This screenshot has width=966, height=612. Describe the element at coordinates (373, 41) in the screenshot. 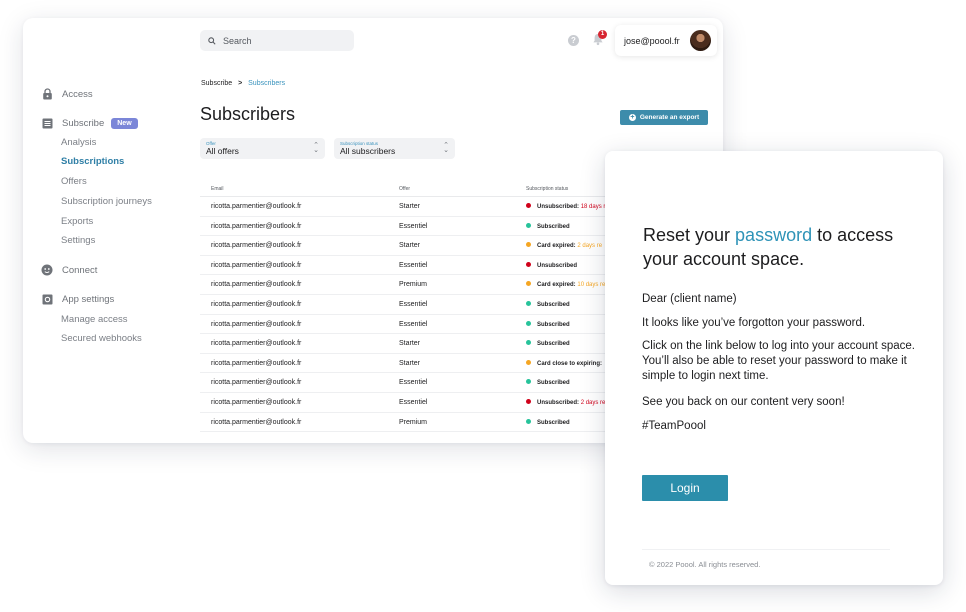

I see `top-bar: Search ? 1 jose@poool.fr` at that location.